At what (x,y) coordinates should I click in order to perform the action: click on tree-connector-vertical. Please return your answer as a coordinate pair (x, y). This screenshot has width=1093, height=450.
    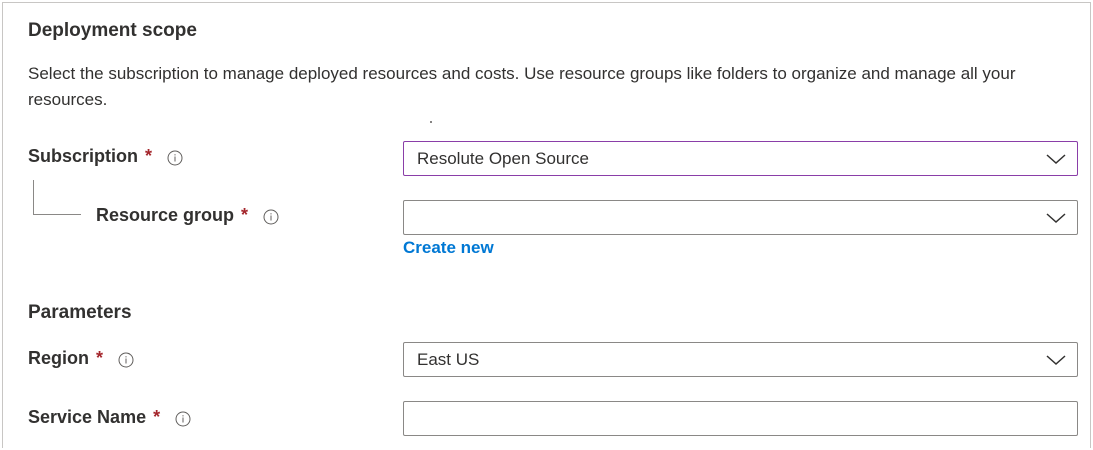
    Looking at the image, I should click on (33, 197).